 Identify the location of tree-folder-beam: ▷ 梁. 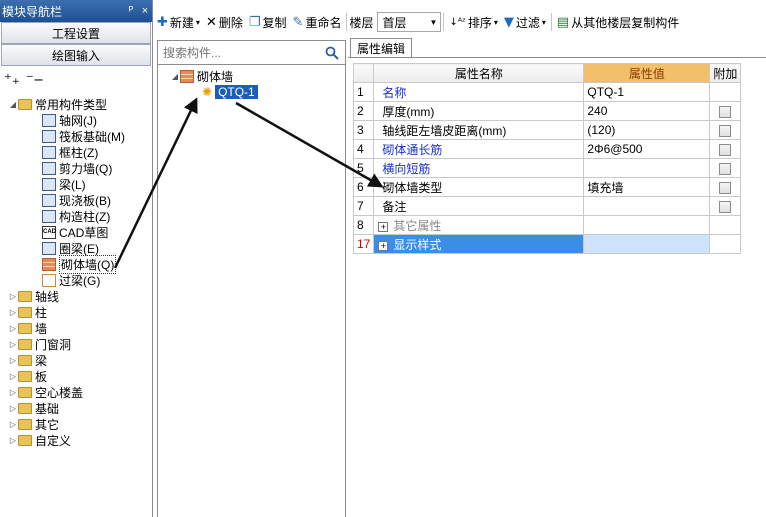
(76, 360).